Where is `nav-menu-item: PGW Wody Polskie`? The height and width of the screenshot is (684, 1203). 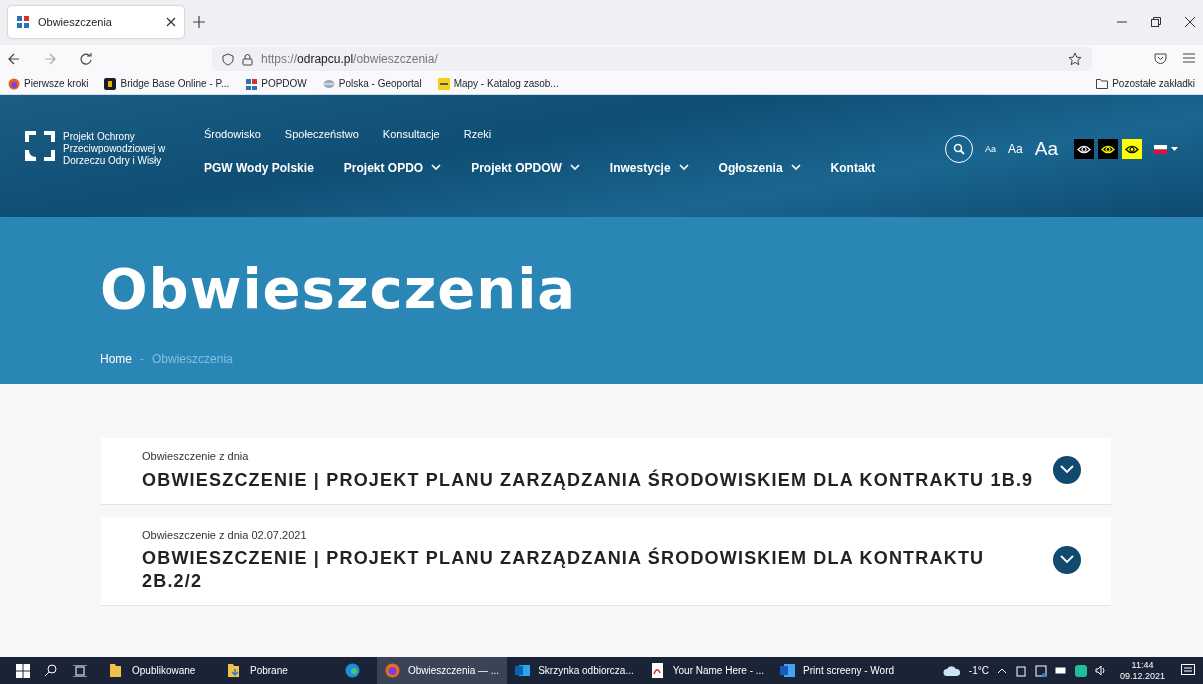 nav-menu-item: PGW Wody Polskie is located at coordinates (259, 167).